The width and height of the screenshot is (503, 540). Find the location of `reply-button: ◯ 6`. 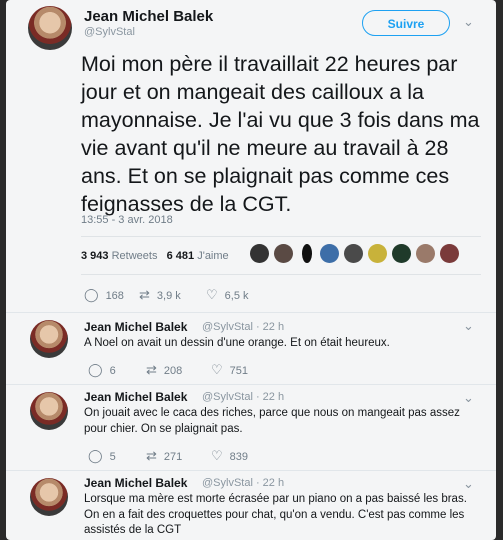

reply-button: ◯ 6 is located at coordinates (102, 370).